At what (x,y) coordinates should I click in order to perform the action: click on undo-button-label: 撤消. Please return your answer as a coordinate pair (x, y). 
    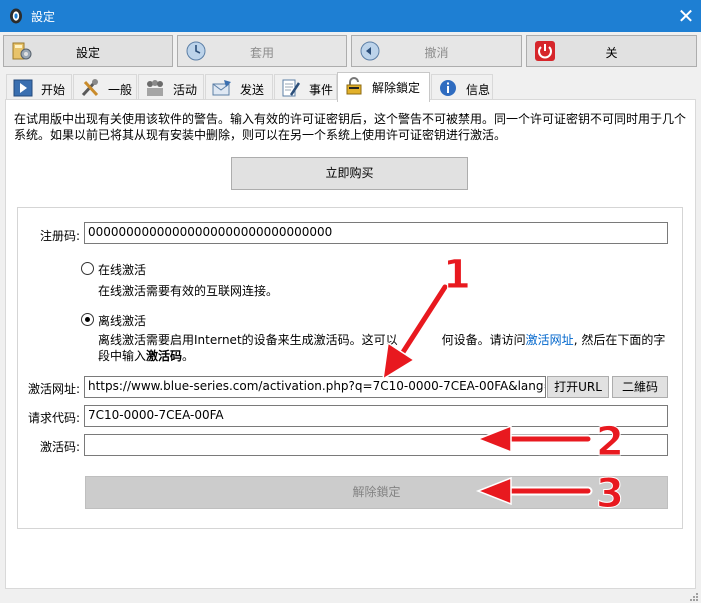
    Looking at the image, I should click on (436, 53).